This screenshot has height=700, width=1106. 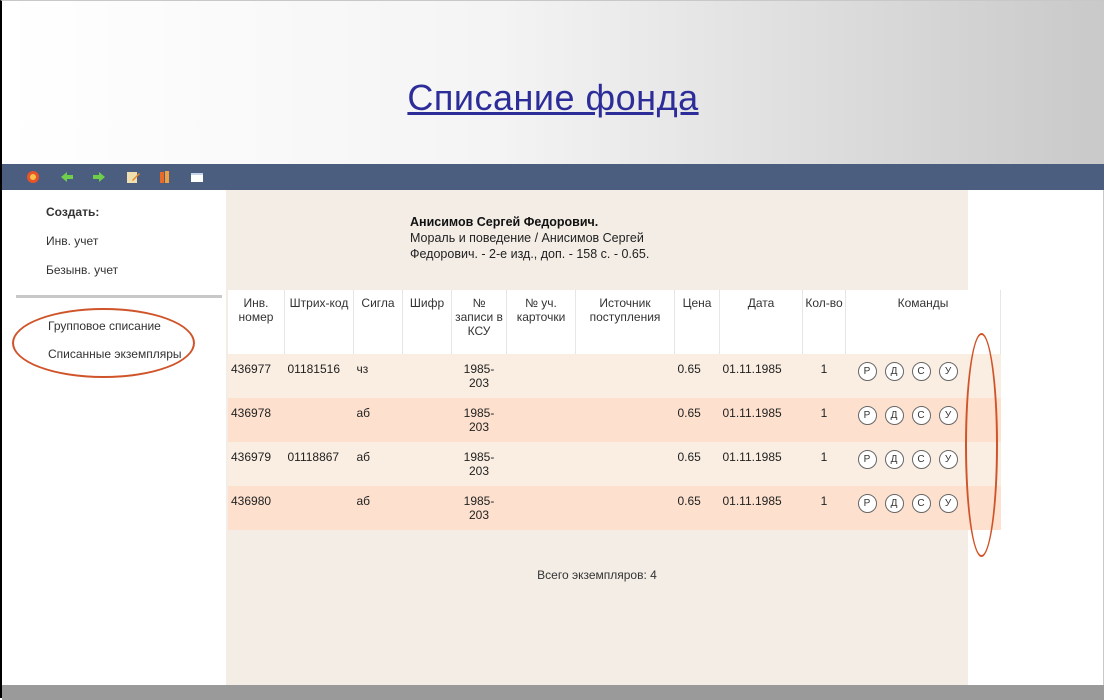 What do you see at coordinates (256, 322) in the screenshot?
I see `col-inv-number: Инв. номер` at bounding box center [256, 322].